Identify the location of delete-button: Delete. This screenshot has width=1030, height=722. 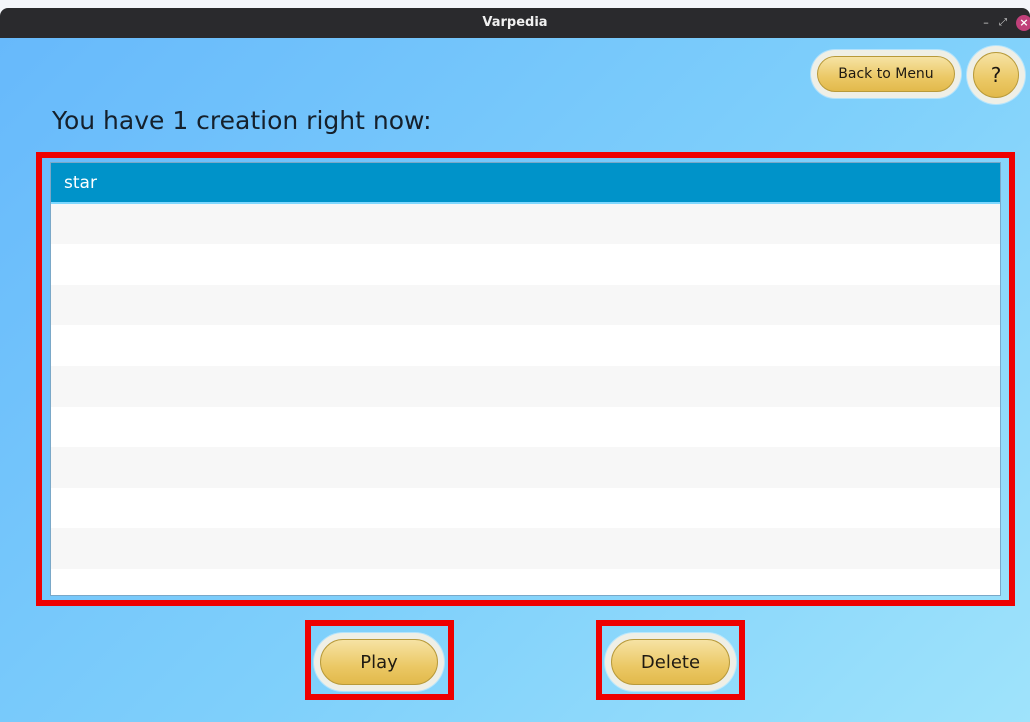
(670, 662).